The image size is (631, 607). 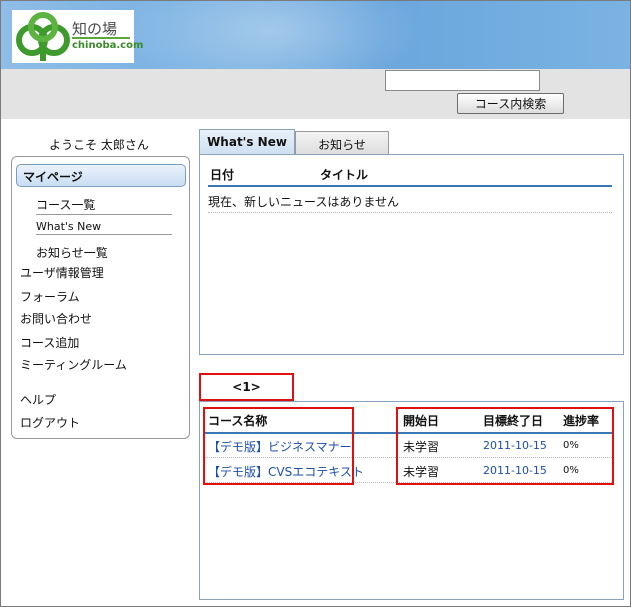 What do you see at coordinates (62, 272) in the screenshot?
I see `sidebar-item-user-info: ユーザ情報管理` at bounding box center [62, 272].